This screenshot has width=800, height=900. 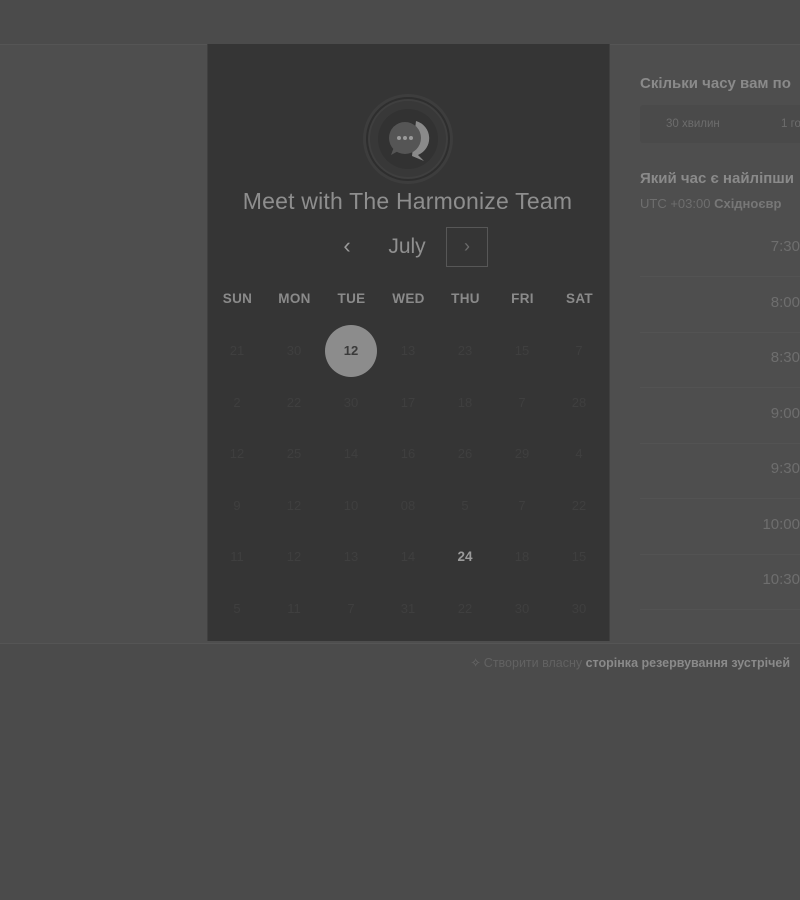 What do you see at coordinates (720, 250) in the screenshot?
I see `time-slot: 7:30` at bounding box center [720, 250].